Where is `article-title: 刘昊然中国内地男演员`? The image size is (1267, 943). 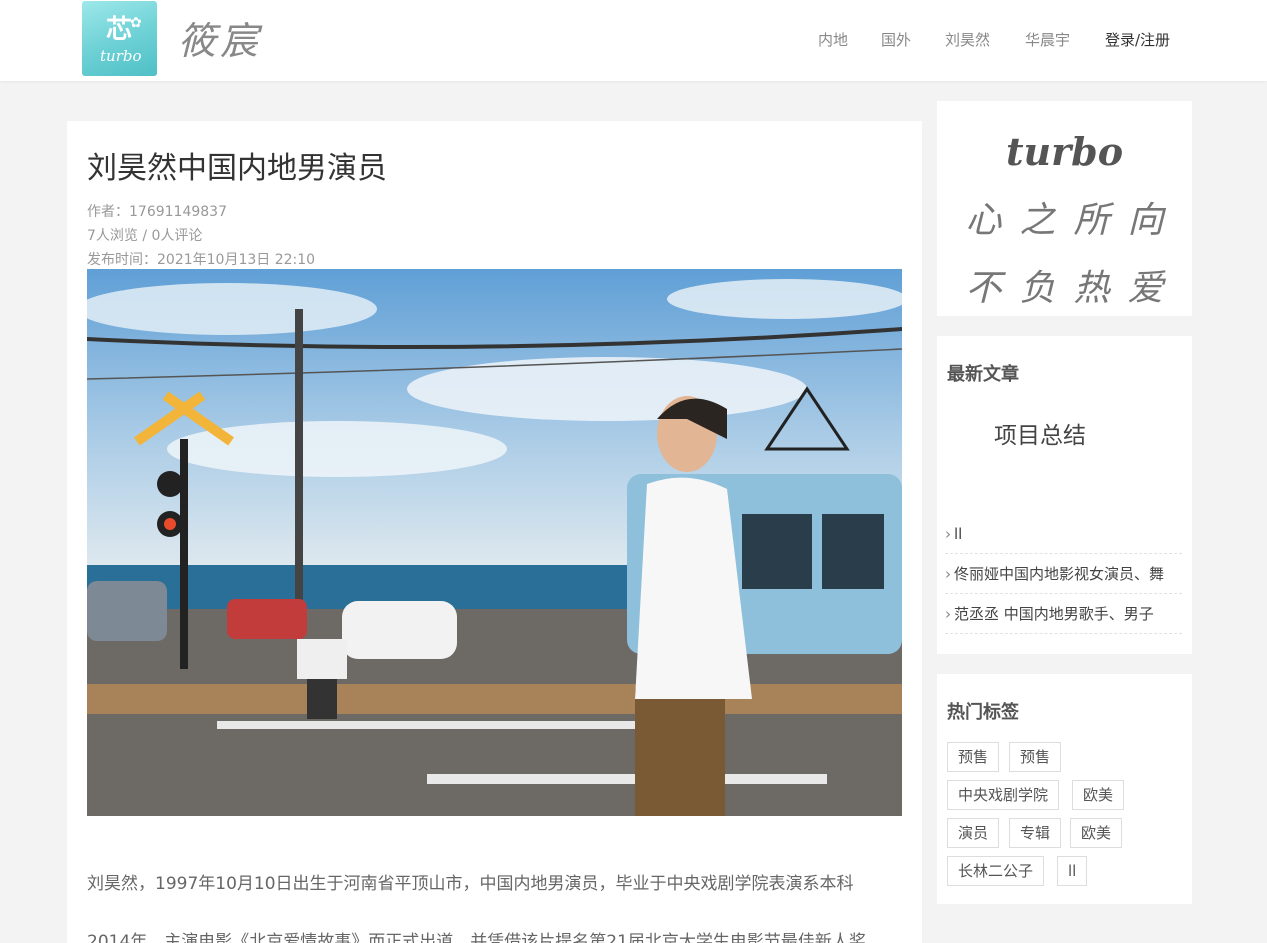
article-title: 刘昊然中国内地男演员 is located at coordinates (237, 168).